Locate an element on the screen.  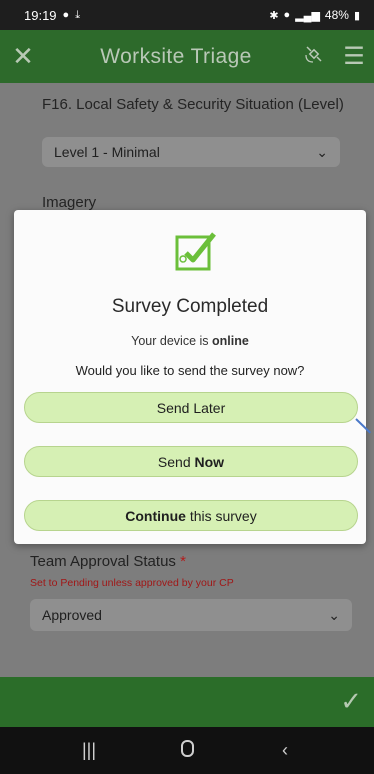
question-select: Level 1 - Minimal ⌄ is located at coordinates (191, 152).